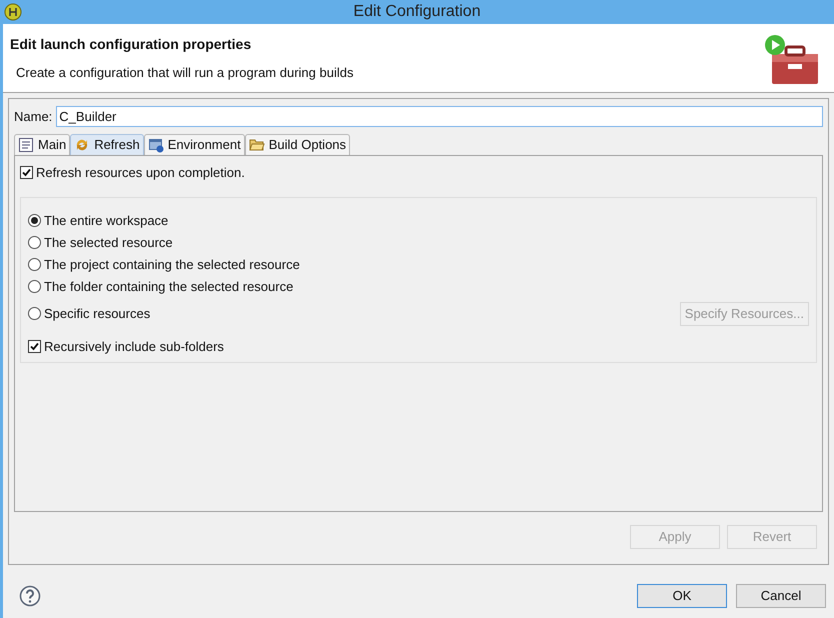  Describe the element at coordinates (26, 145) in the screenshot. I see `document-icon` at that location.